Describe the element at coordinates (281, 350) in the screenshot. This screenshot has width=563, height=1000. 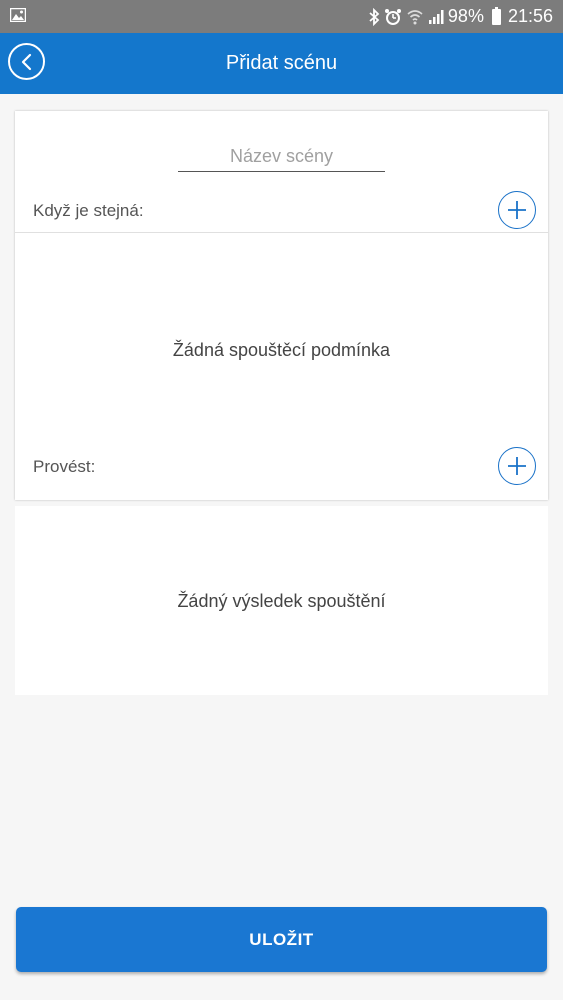
I see `trigger-empty-text: Žádná spouštěcí podmínka` at that location.